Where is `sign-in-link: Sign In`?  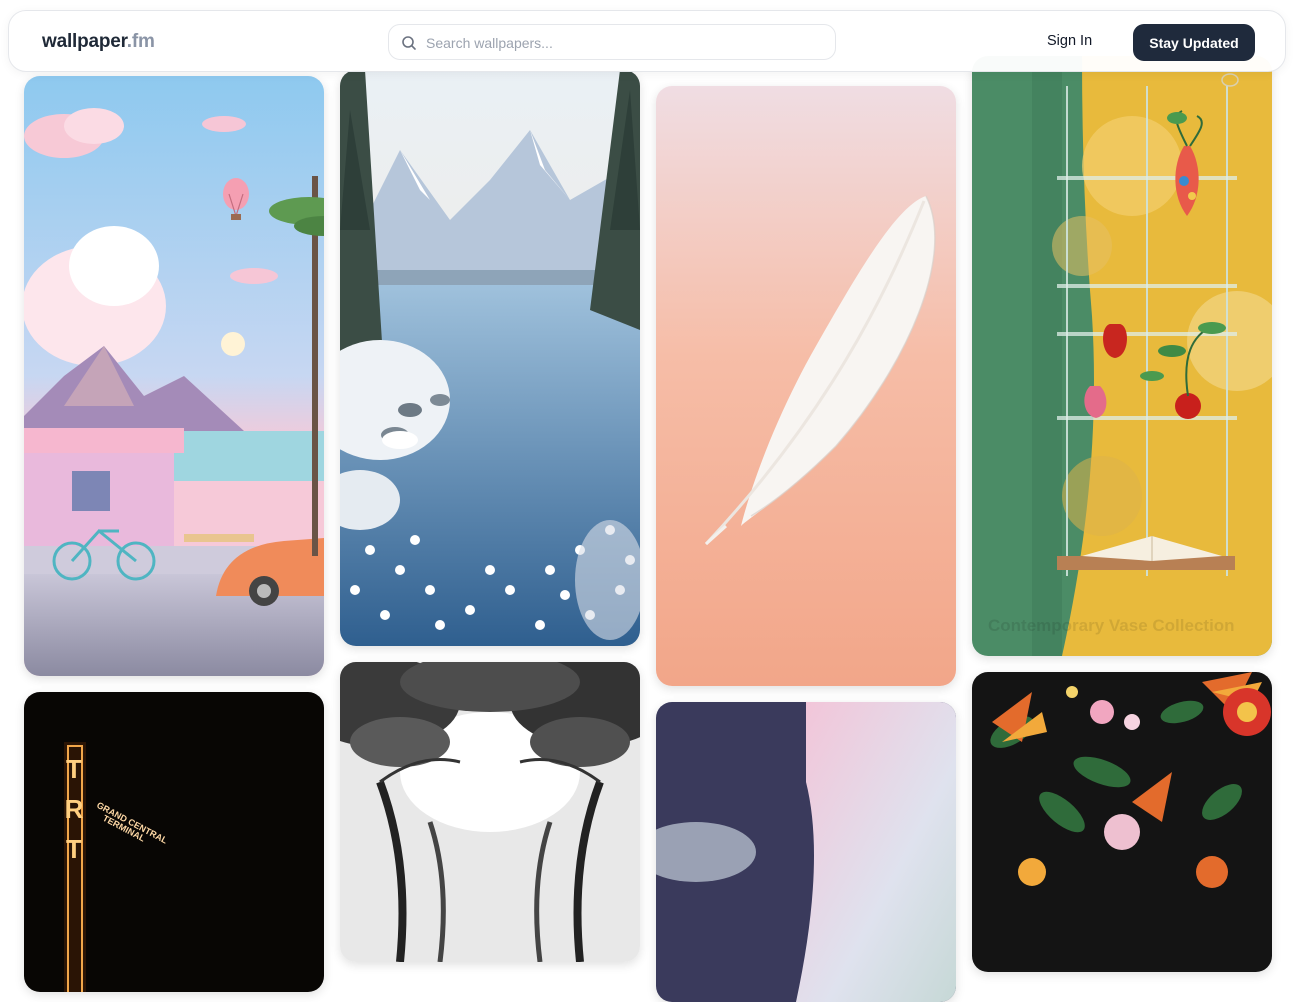 sign-in-link: Sign In is located at coordinates (1069, 41).